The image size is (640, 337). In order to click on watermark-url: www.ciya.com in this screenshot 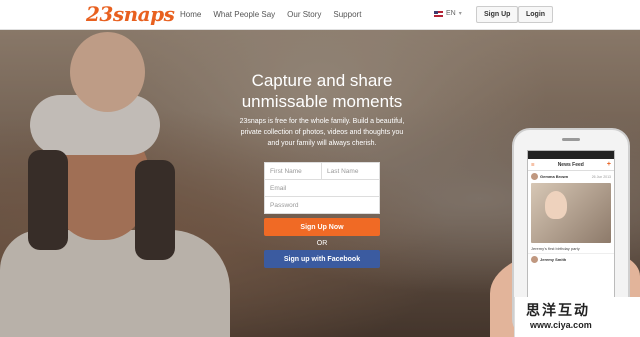, I will do `click(561, 325)`.